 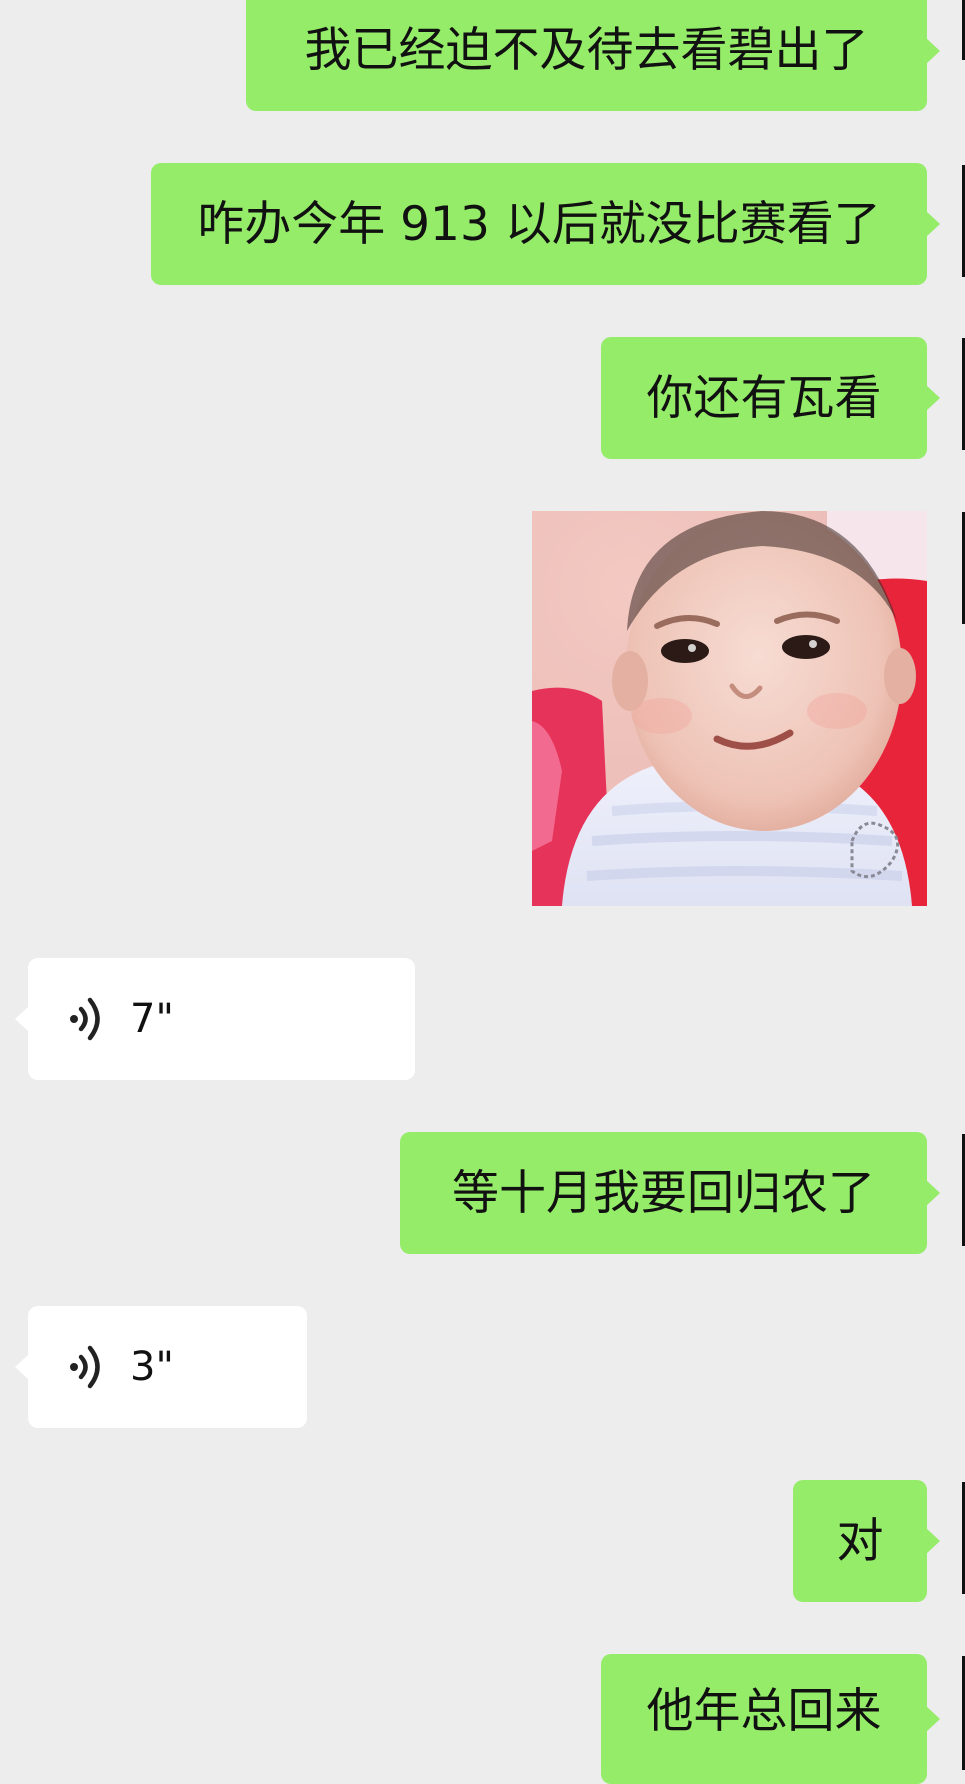 I want to click on incoming-voice-bubble: 3", so click(x=161, y=1367).